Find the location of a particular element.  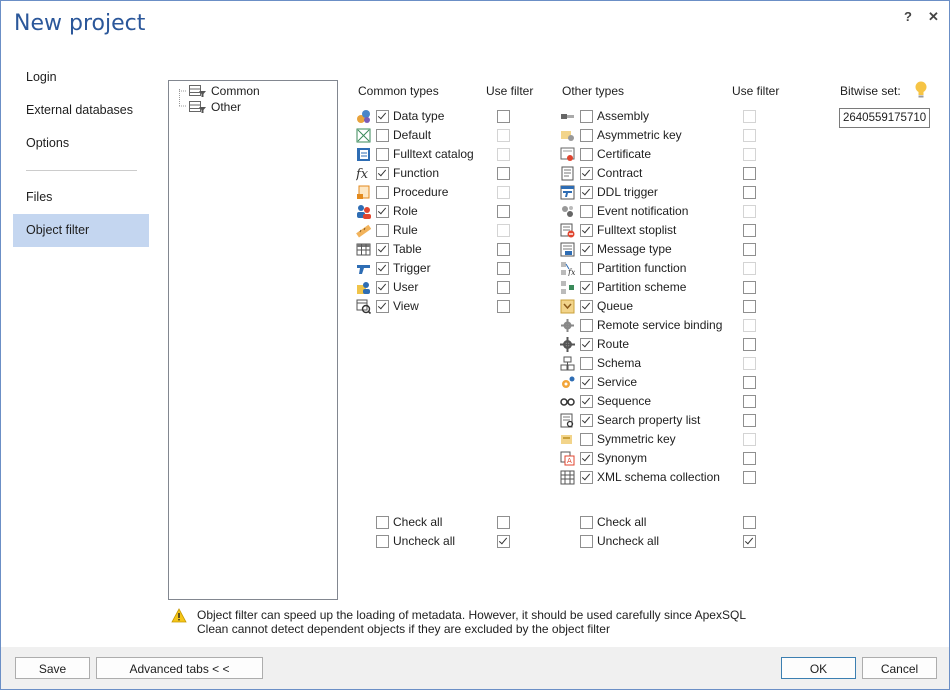

common-data-type-use-filter-checkbox is located at coordinates (503, 116).